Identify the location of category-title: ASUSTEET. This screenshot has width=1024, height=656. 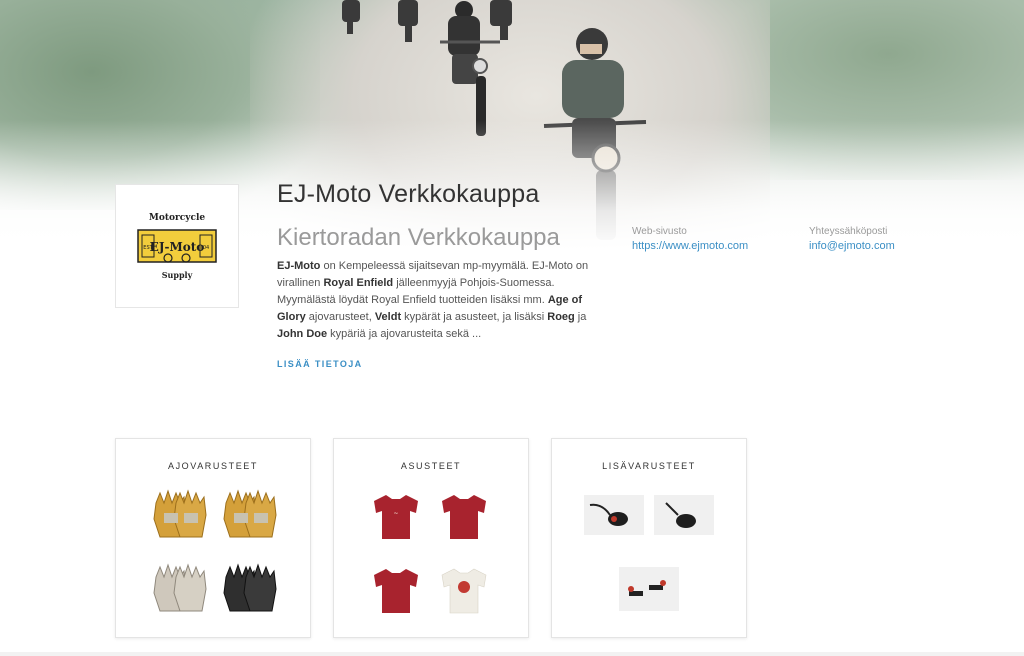
(431, 466).